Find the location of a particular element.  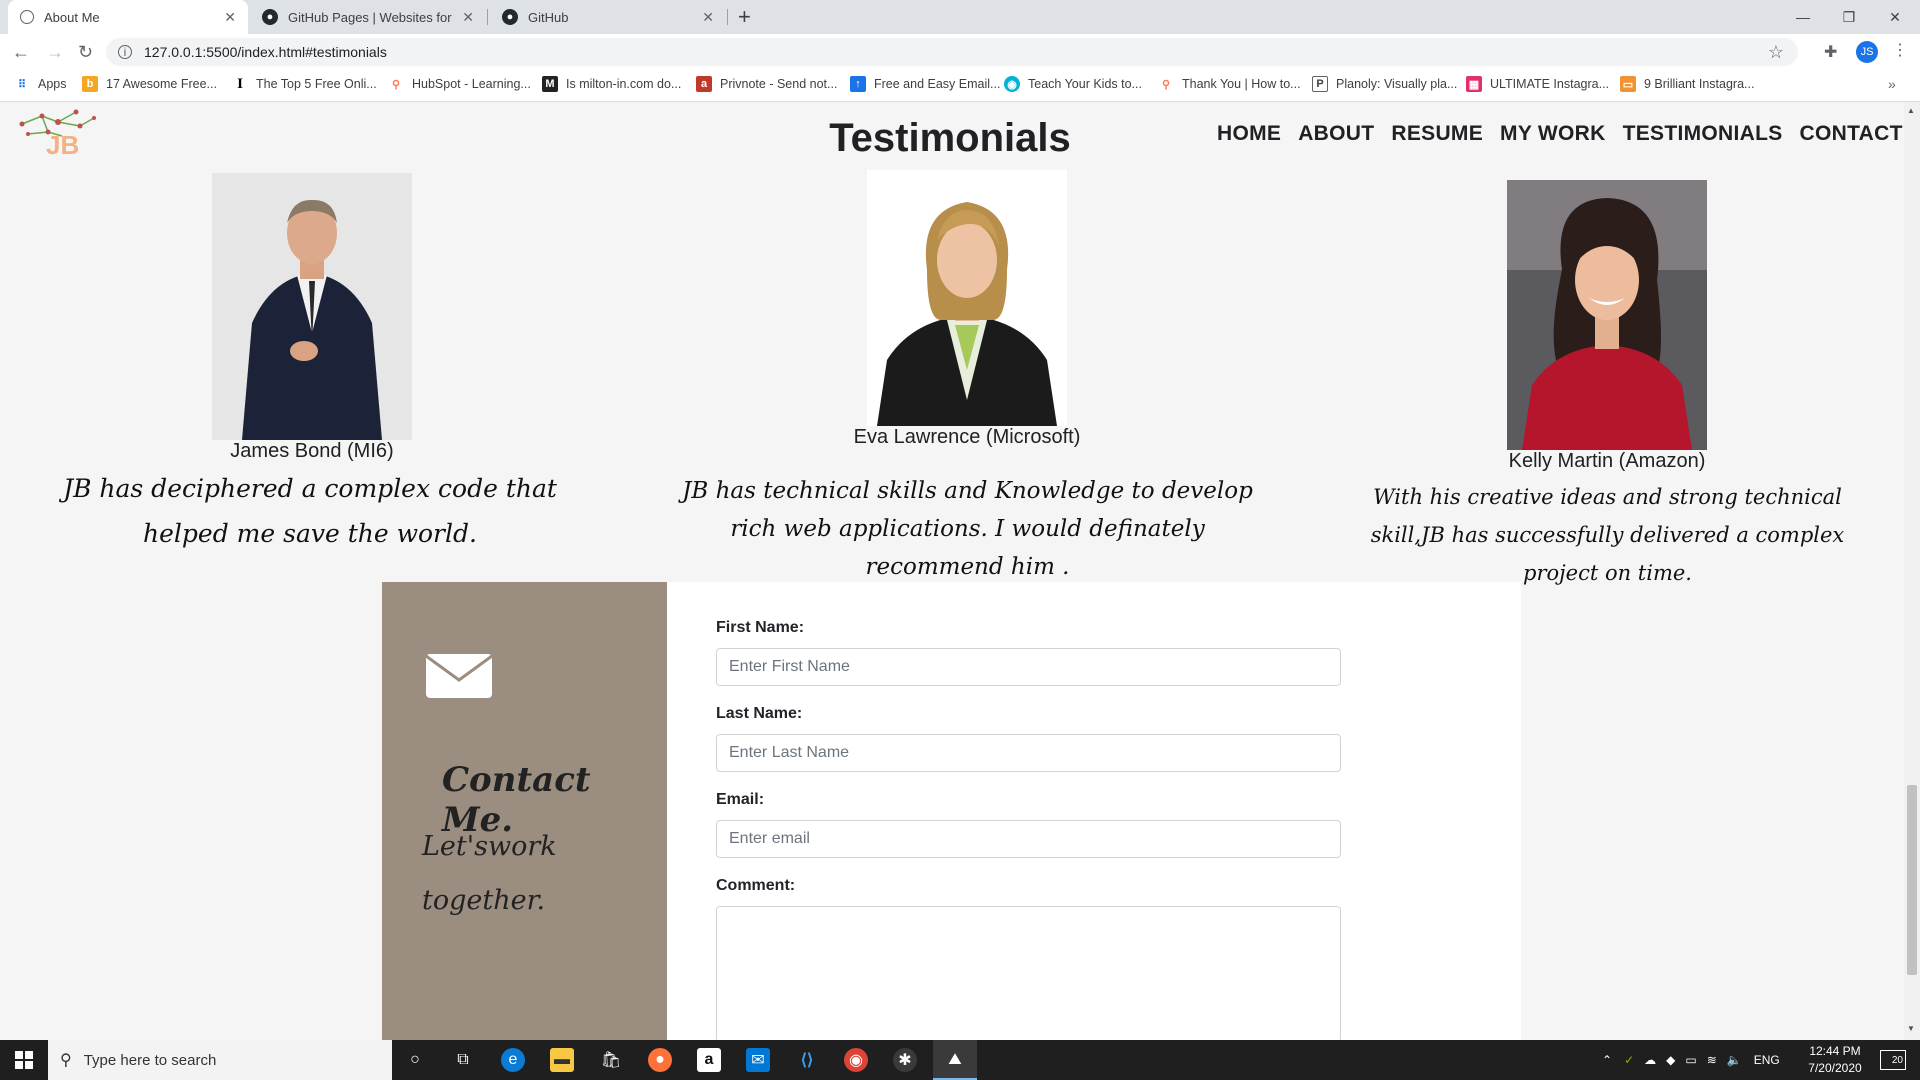

nav-contact: CONTACT is located at coordinates (1851, 134).